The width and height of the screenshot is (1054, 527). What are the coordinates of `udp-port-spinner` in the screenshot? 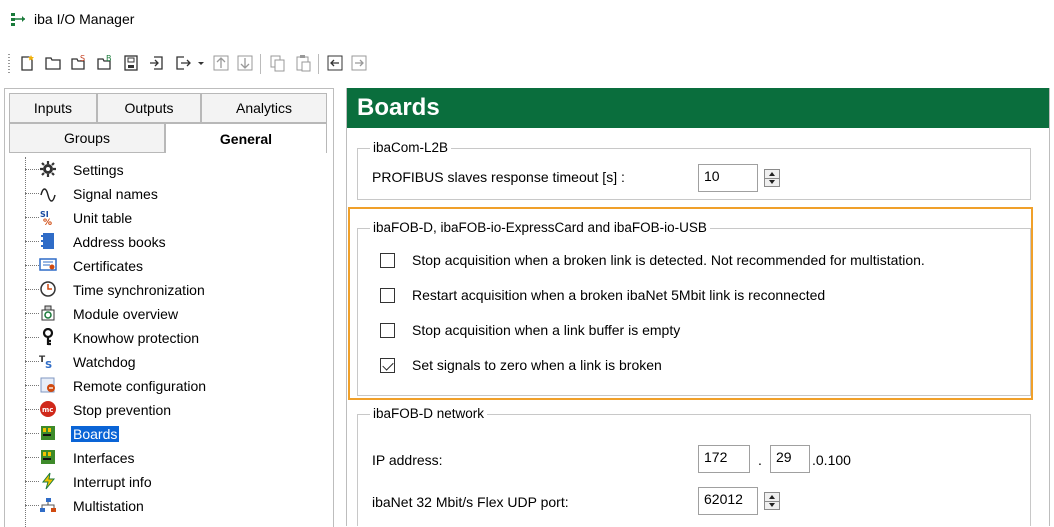 It's located at (772, 501).